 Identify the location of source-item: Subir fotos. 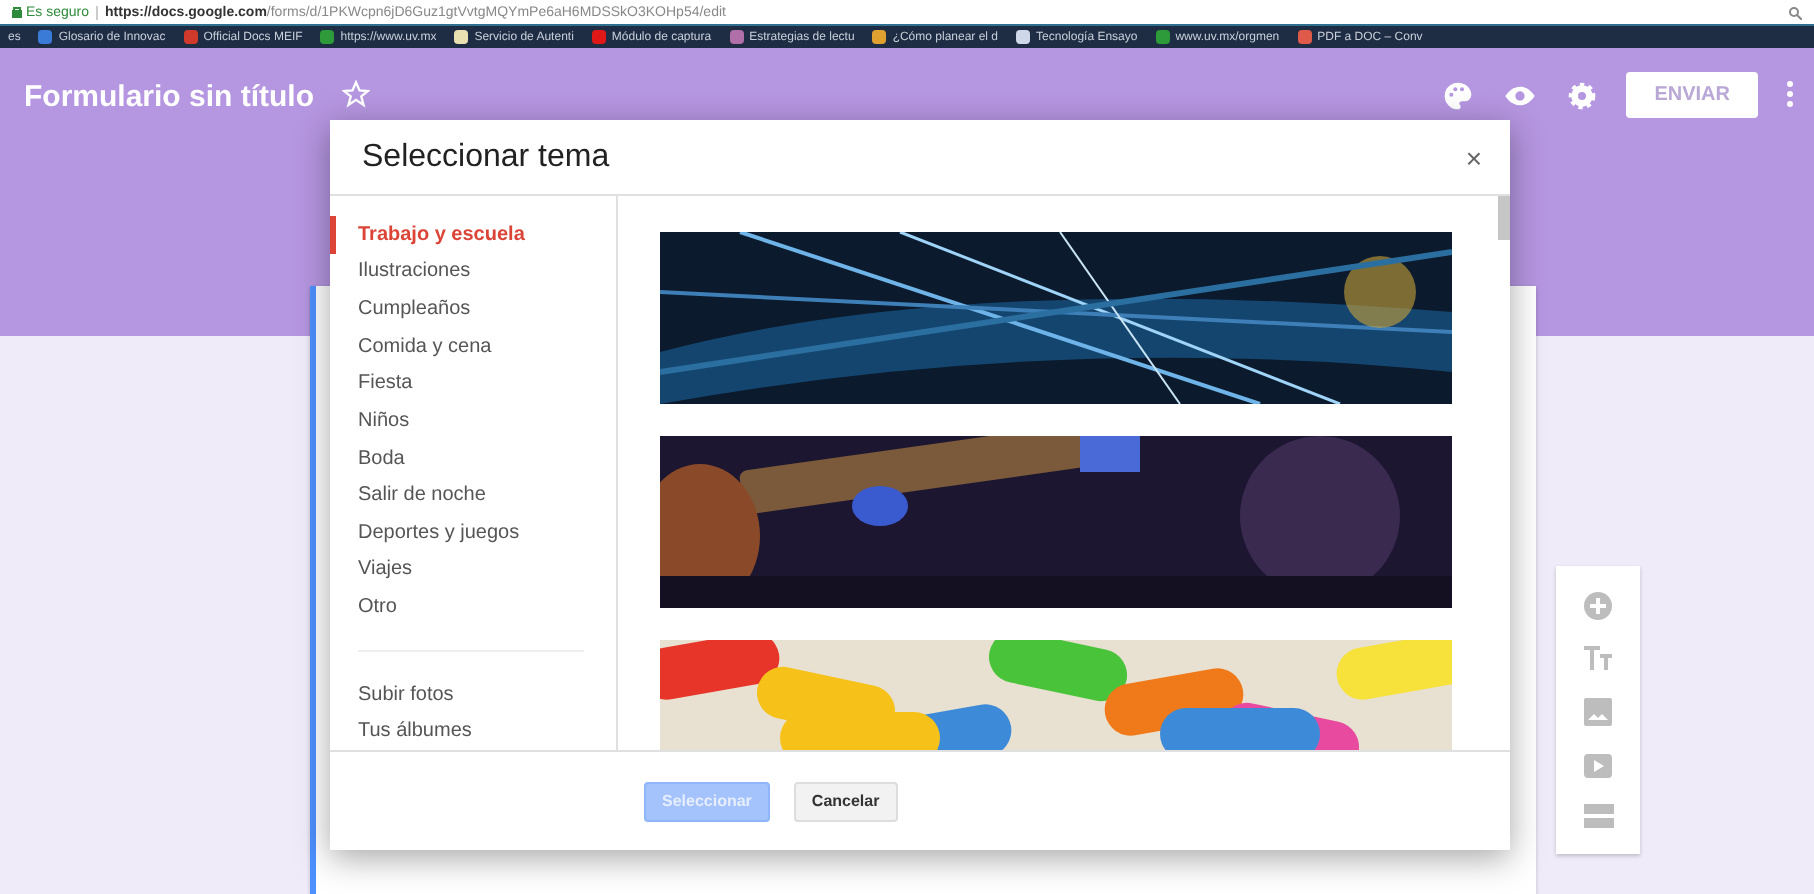
(473, 694).